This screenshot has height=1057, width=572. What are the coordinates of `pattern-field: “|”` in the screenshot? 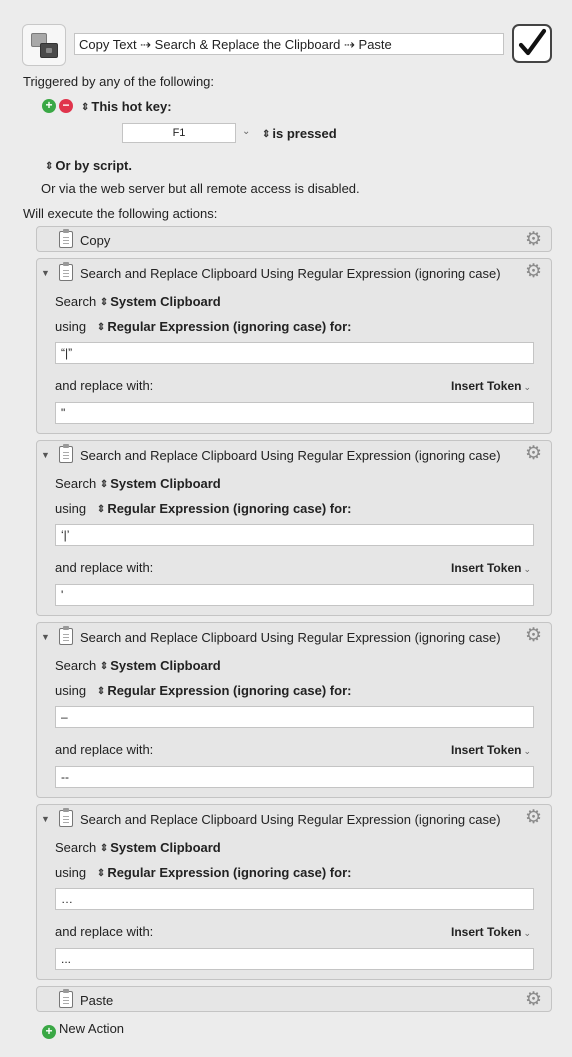 It's located at (294, 353).